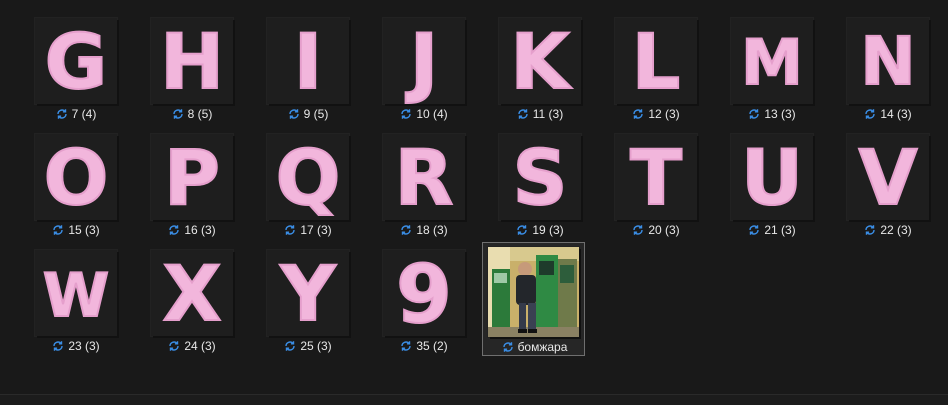  I want to click on letter-glyph: N, so click(887, 61).